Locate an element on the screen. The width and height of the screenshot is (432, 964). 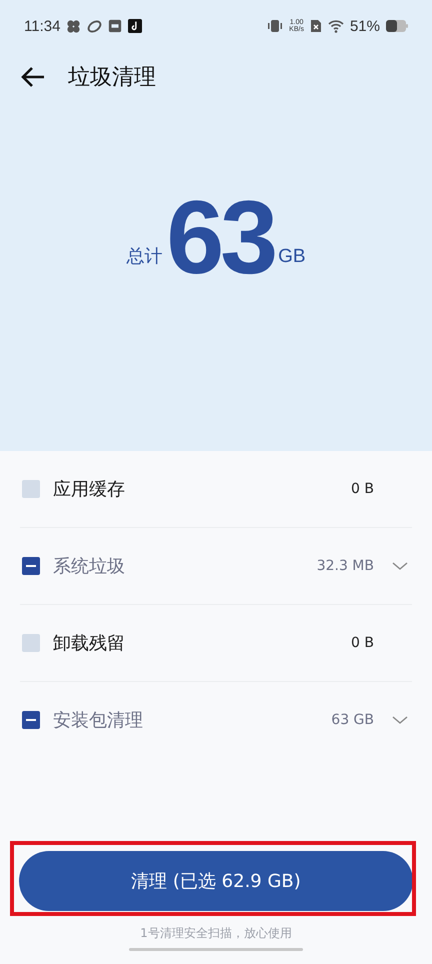
item-label: 卸载残留 is located at coordinates (89, 643).